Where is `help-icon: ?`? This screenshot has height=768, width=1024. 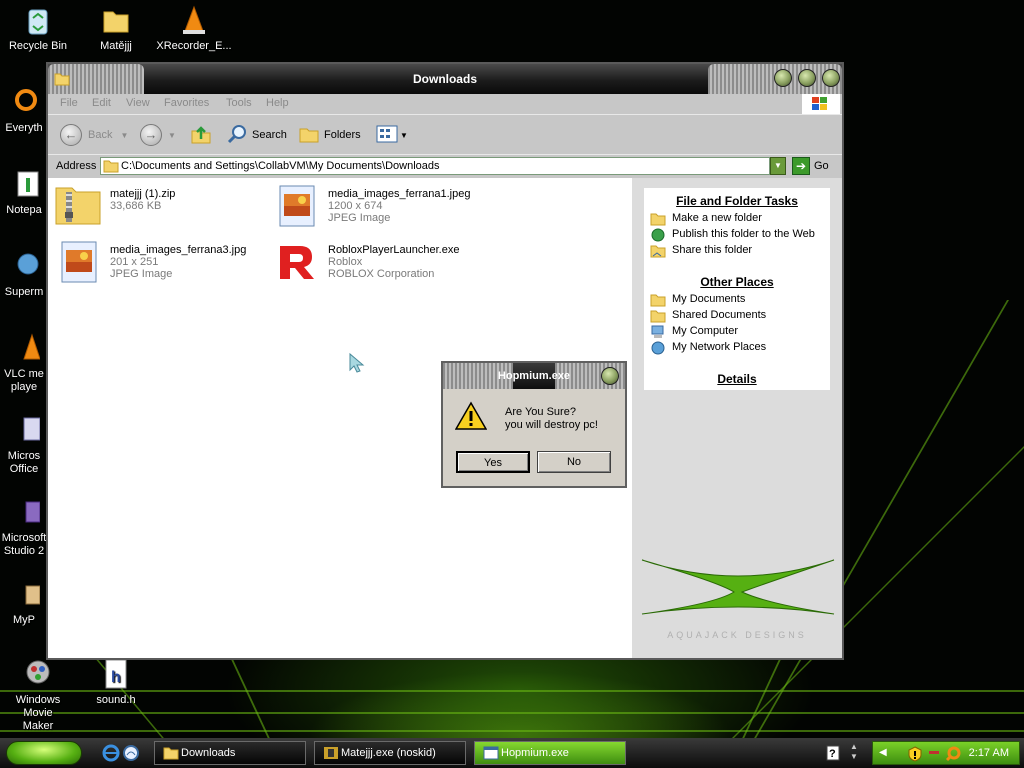
help-icon: ? is located at coordinates (833, 754).